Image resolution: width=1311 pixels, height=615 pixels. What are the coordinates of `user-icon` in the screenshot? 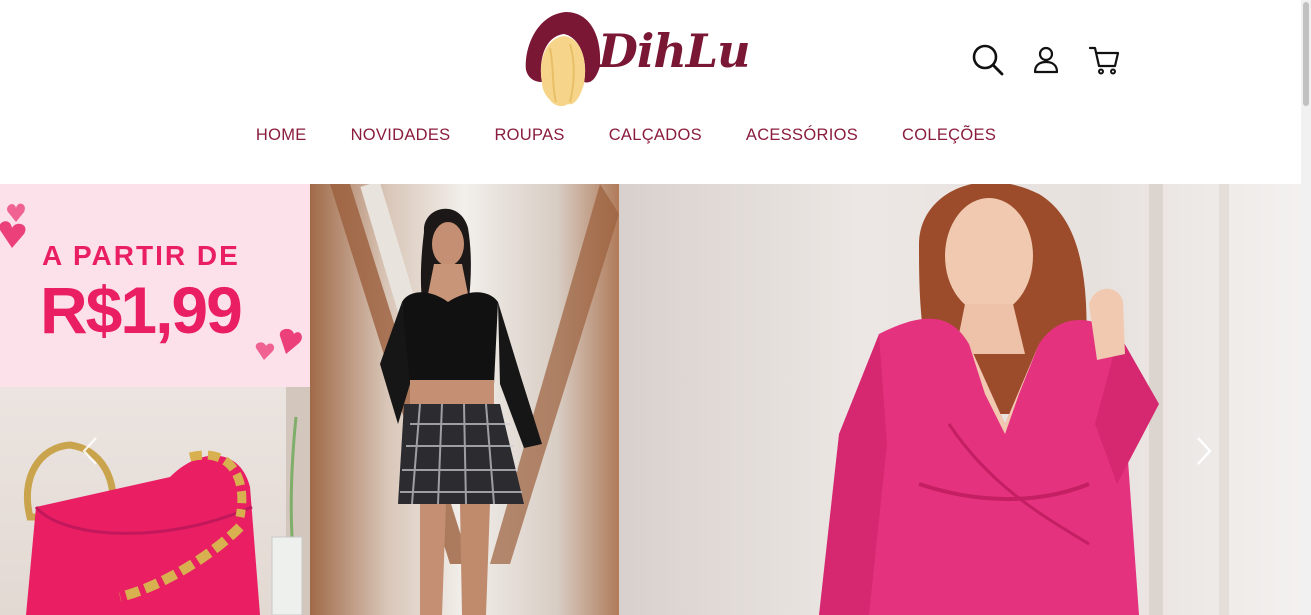 It's located at (1046, 60).